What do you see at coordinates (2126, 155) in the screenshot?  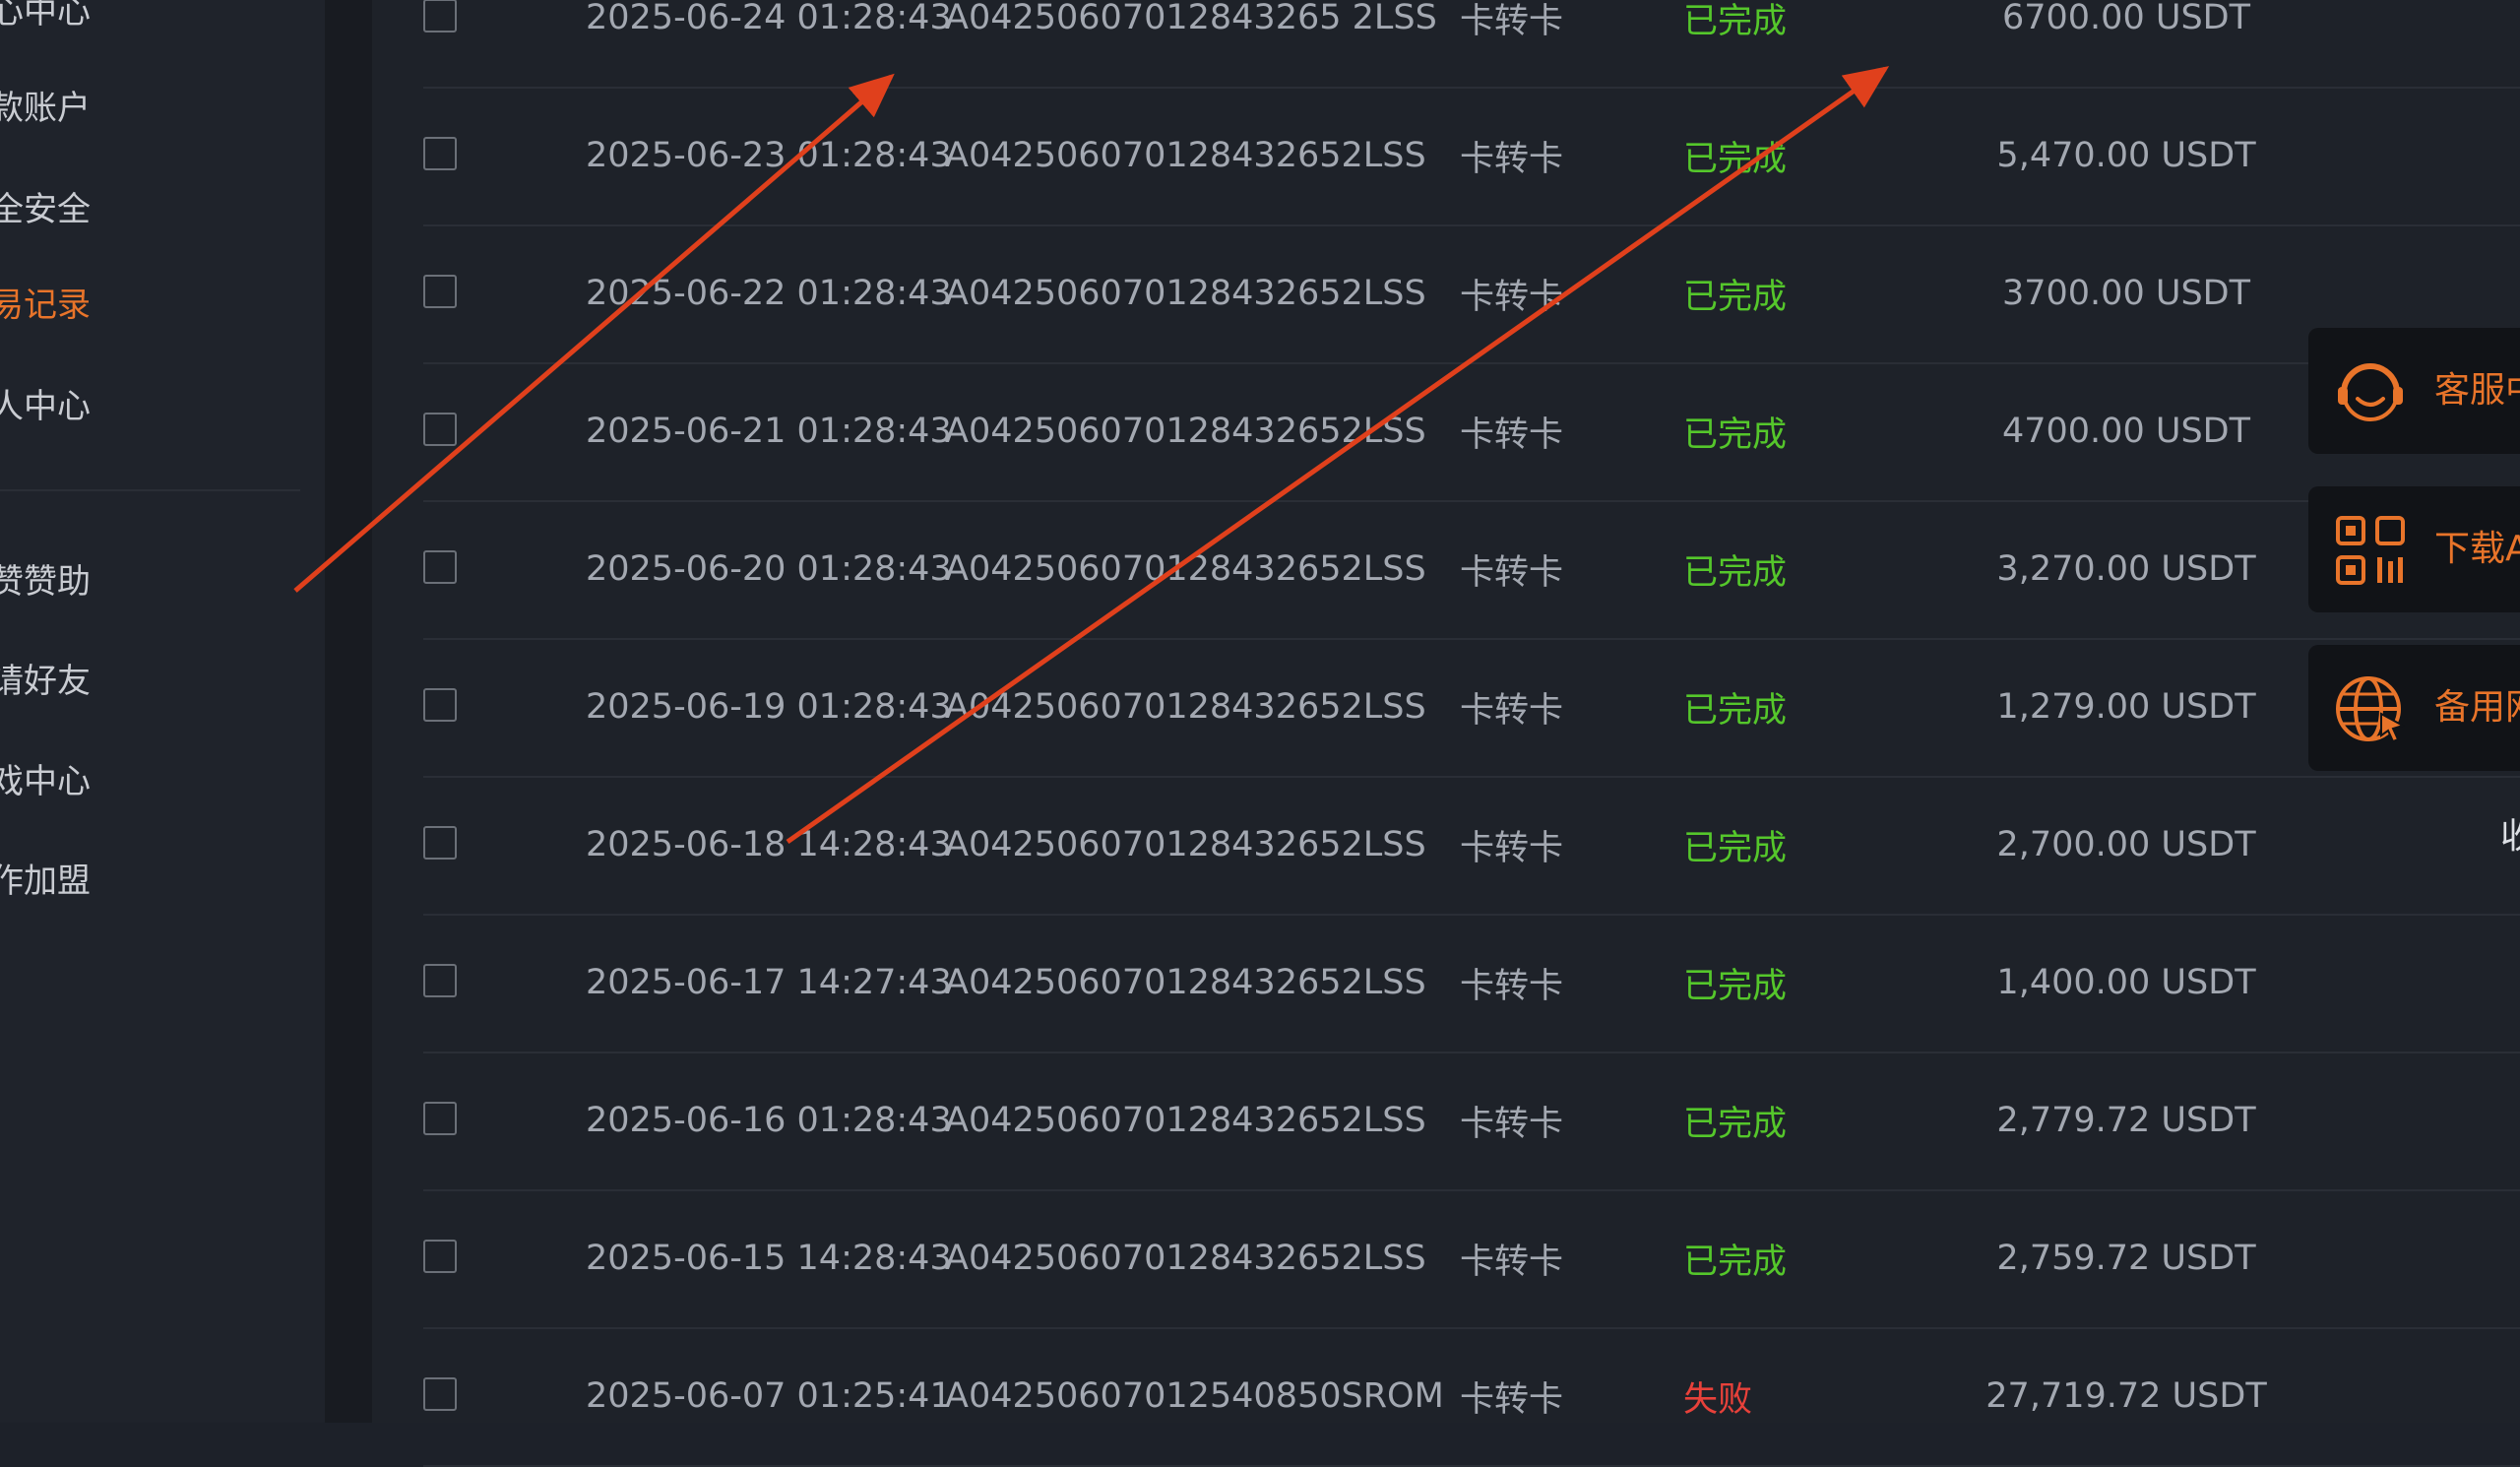 I see `row-amount: 5,470.00 USDT` at bounding box center [2126, 155].